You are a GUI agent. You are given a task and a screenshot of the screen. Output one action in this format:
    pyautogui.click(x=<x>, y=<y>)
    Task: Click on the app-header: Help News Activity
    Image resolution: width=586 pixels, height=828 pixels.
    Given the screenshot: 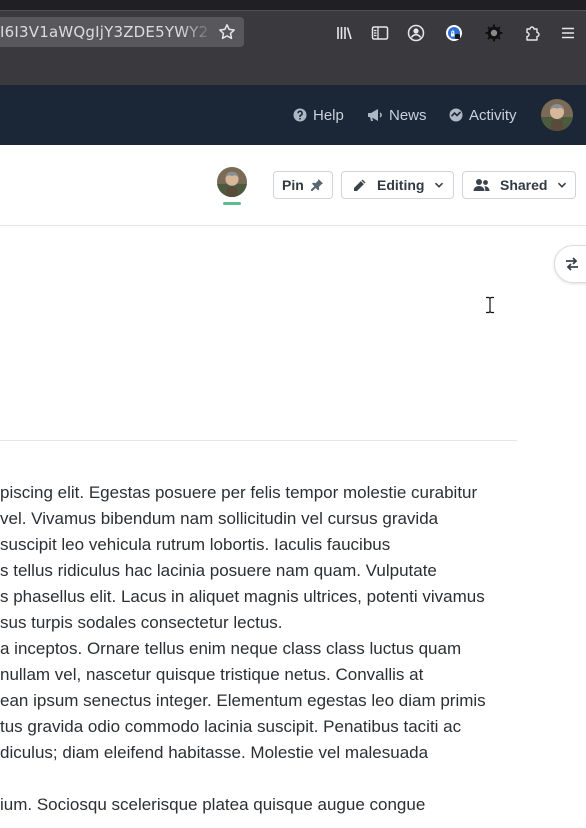 What is the action you would take?
    pyautogui.click(x=293, y=115)
    